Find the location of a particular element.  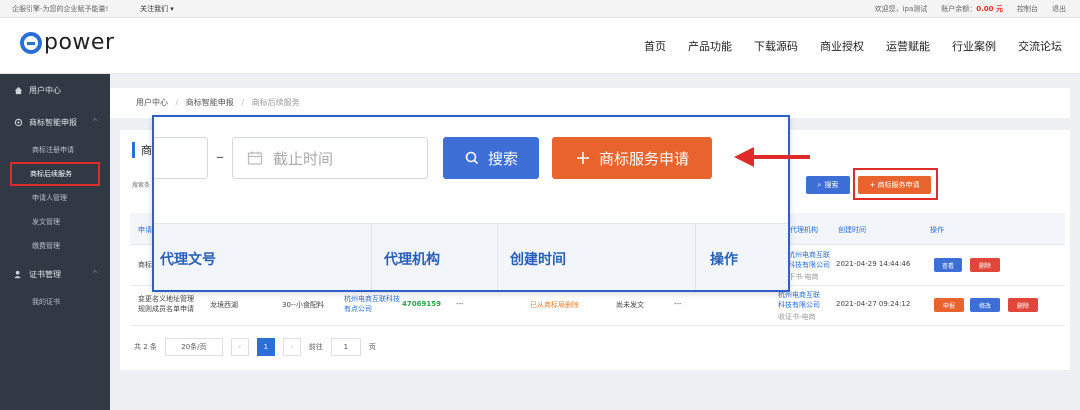

nav-license: 商业授权 is located at coordinates (842, 46).